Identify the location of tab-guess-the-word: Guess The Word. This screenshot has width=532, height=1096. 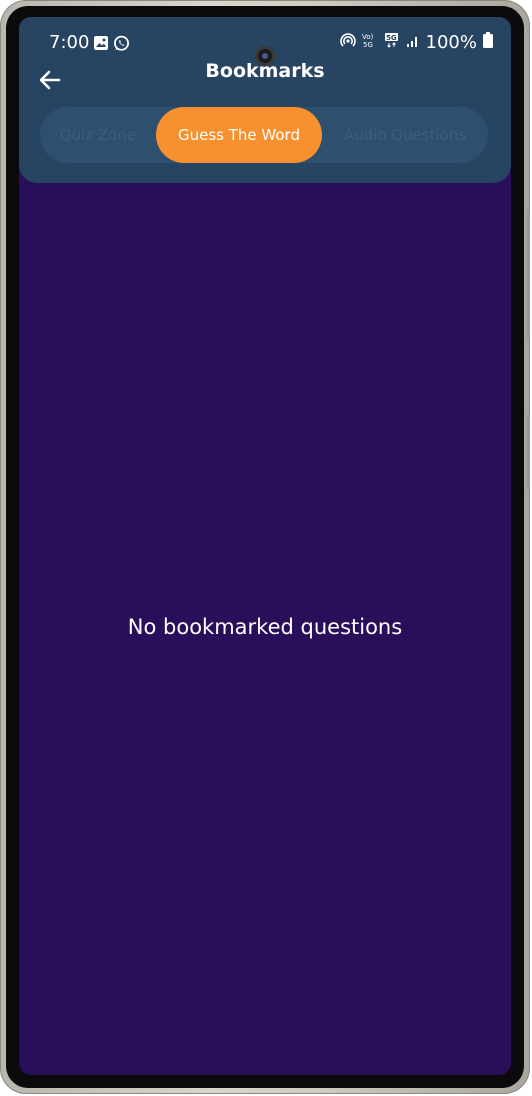
(239, 135).